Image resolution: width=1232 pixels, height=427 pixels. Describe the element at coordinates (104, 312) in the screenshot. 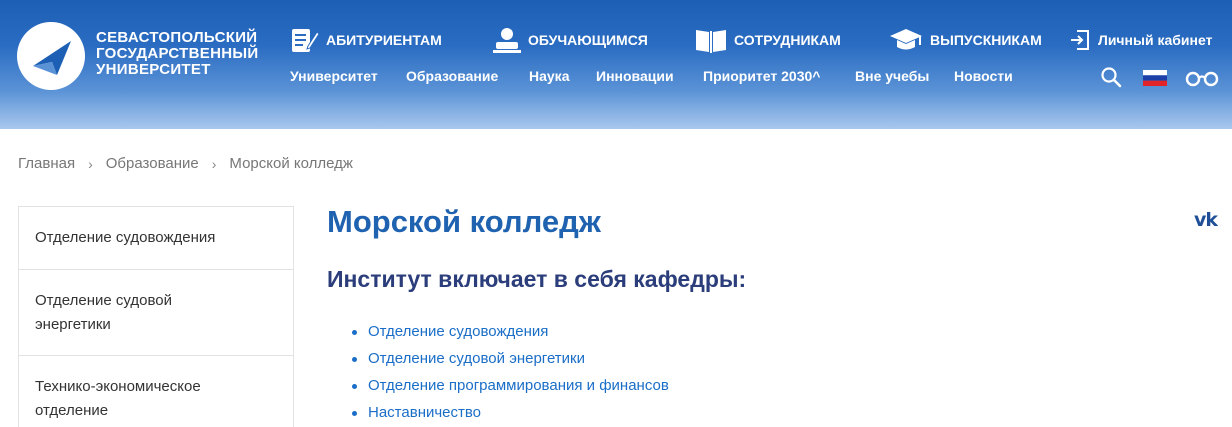

I see `sidebar-item-label: Отделение судовой энергетики` at that location.